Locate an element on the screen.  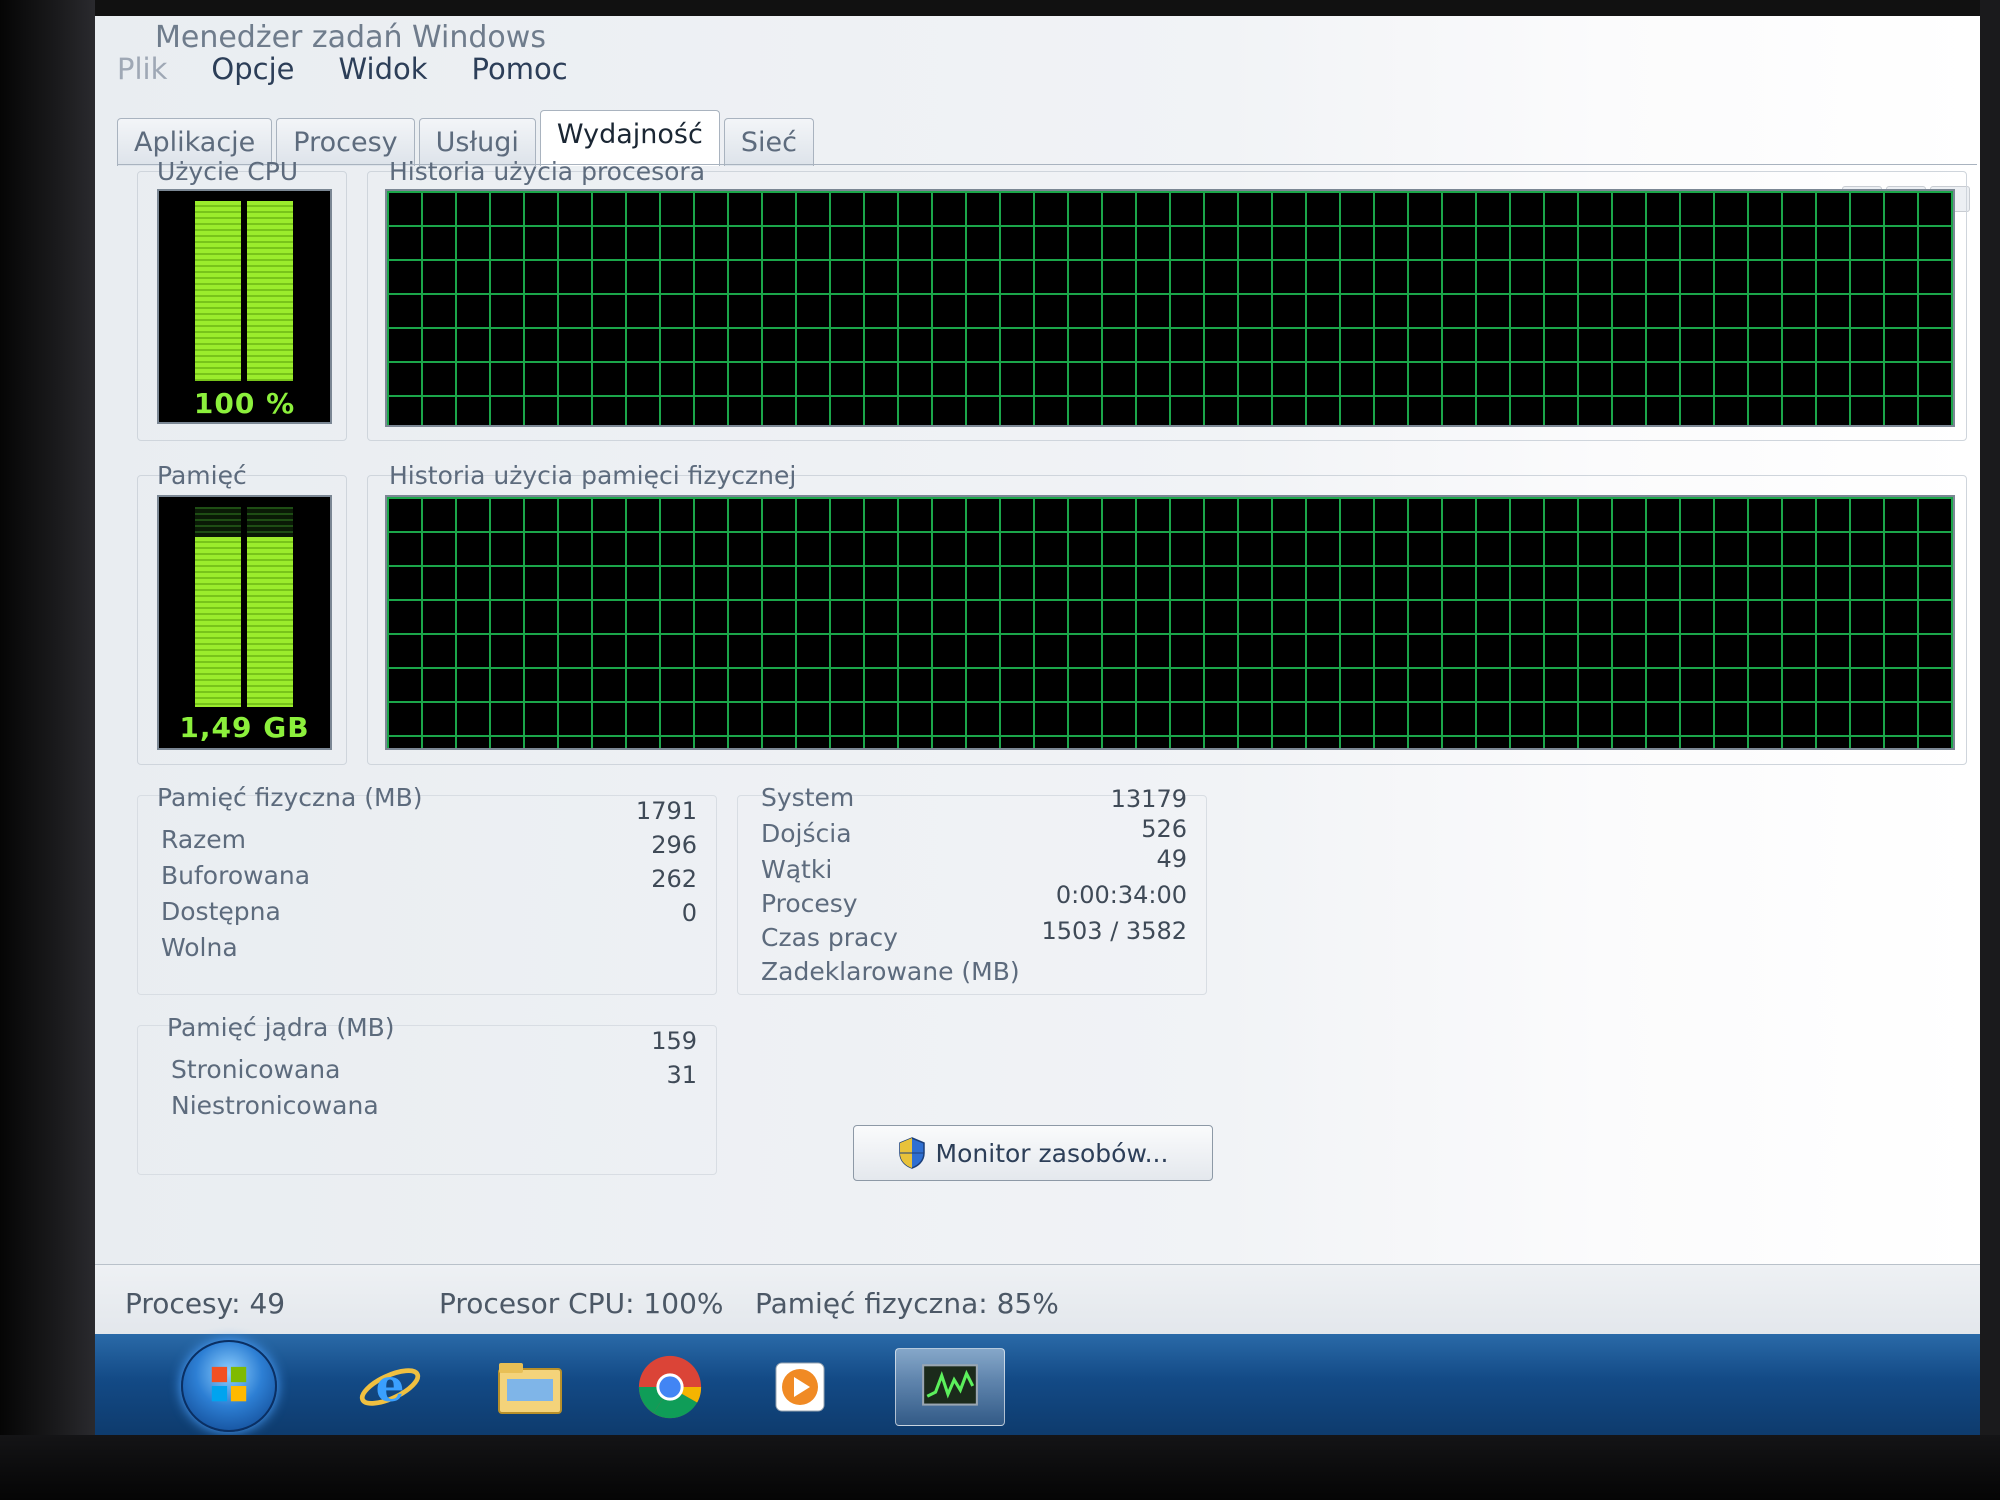
kernel-memory-row-value: 31 is located at coordinates (681, 1075).